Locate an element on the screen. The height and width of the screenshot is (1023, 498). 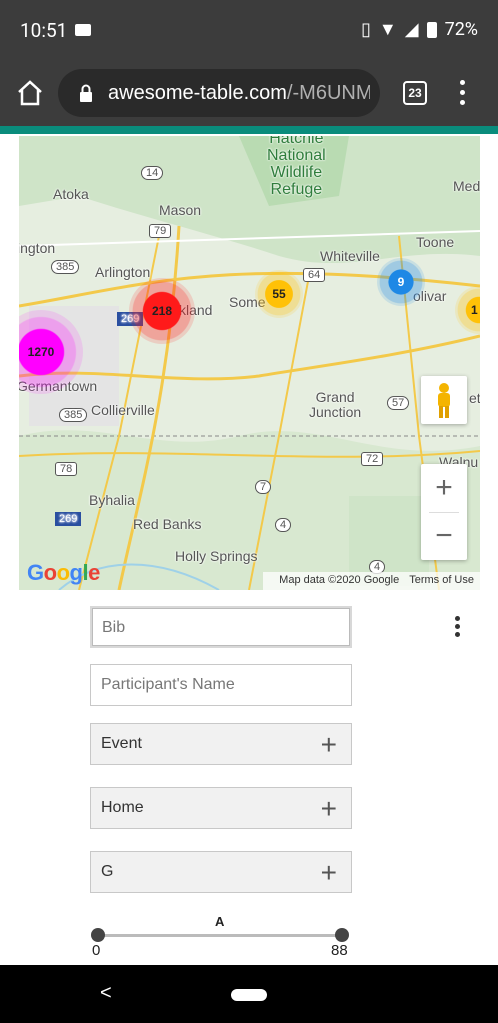
vibrate-icon: ▯ is located at coordinates (366, 29).